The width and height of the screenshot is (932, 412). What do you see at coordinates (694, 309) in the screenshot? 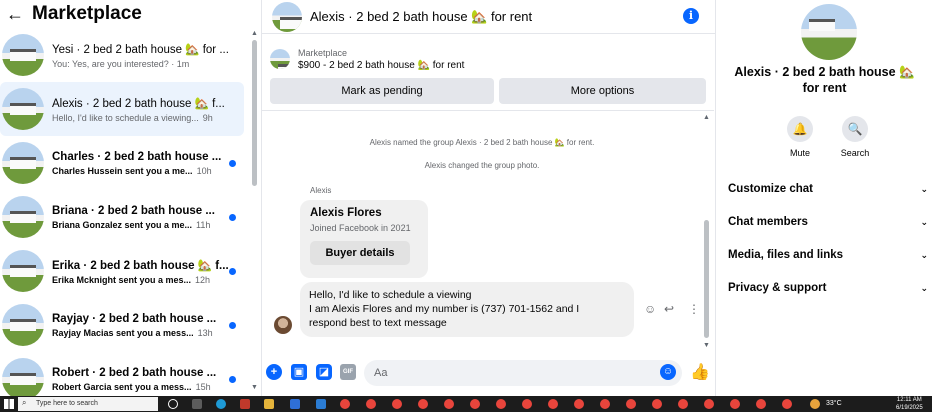
I see `more-icon: ⋮` at bounding box center [694, 309].